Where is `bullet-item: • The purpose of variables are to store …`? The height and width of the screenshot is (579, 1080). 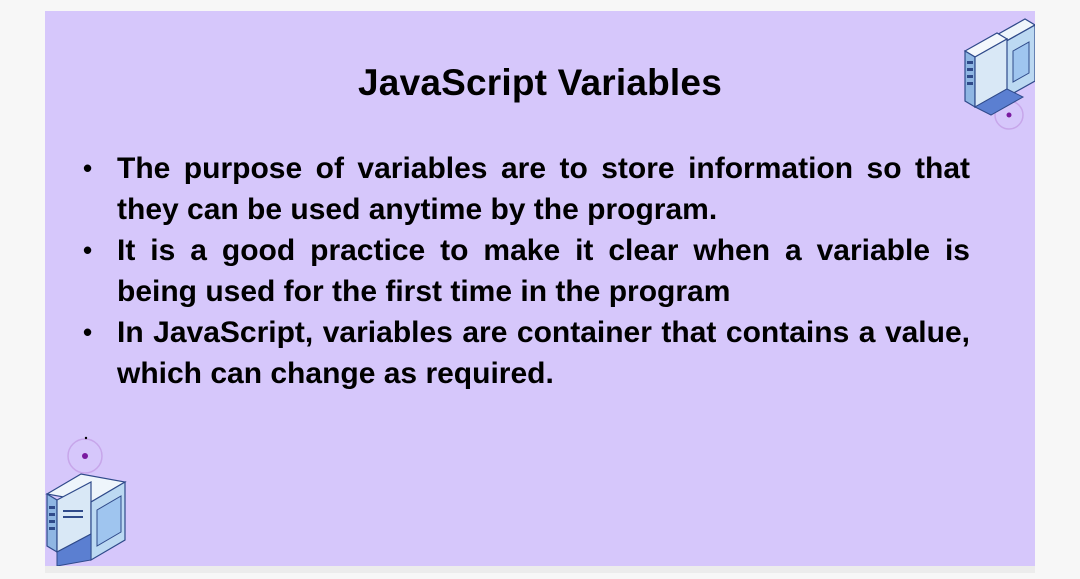
bullet-item: • The purpose of variables are to store … is located at coordinates (526, 189).